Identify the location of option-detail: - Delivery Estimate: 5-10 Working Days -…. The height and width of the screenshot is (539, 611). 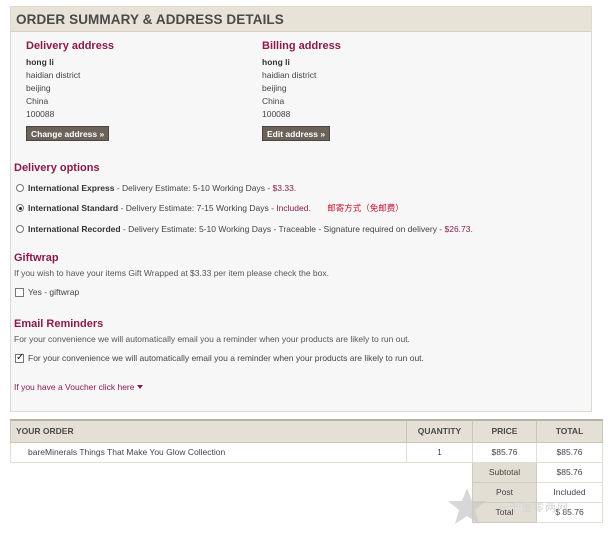
(282, 229).